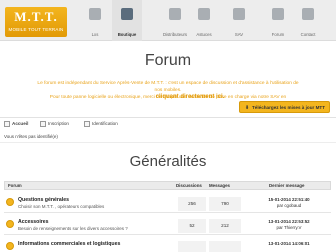 The image size is (336, 252). What do you see at coordinates (308, 14) in the screenshot?
I see `envelope-icon` at bounding box center [308, 14].